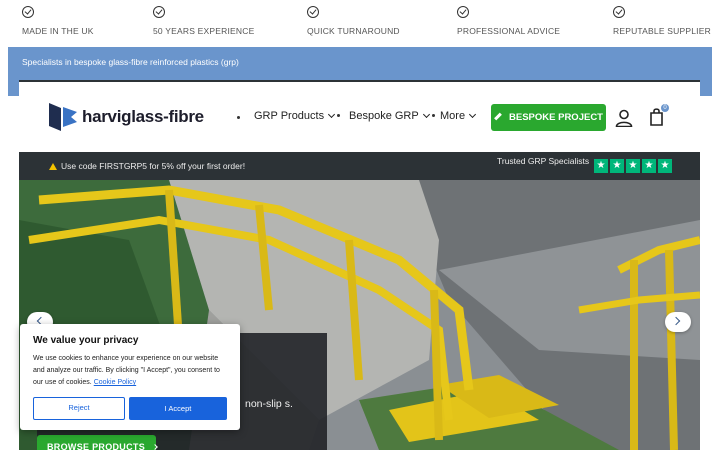  Describe the element at coordinates (79, 408) in the screenshot. I see `cookie-reject-button: Reject` at that location.